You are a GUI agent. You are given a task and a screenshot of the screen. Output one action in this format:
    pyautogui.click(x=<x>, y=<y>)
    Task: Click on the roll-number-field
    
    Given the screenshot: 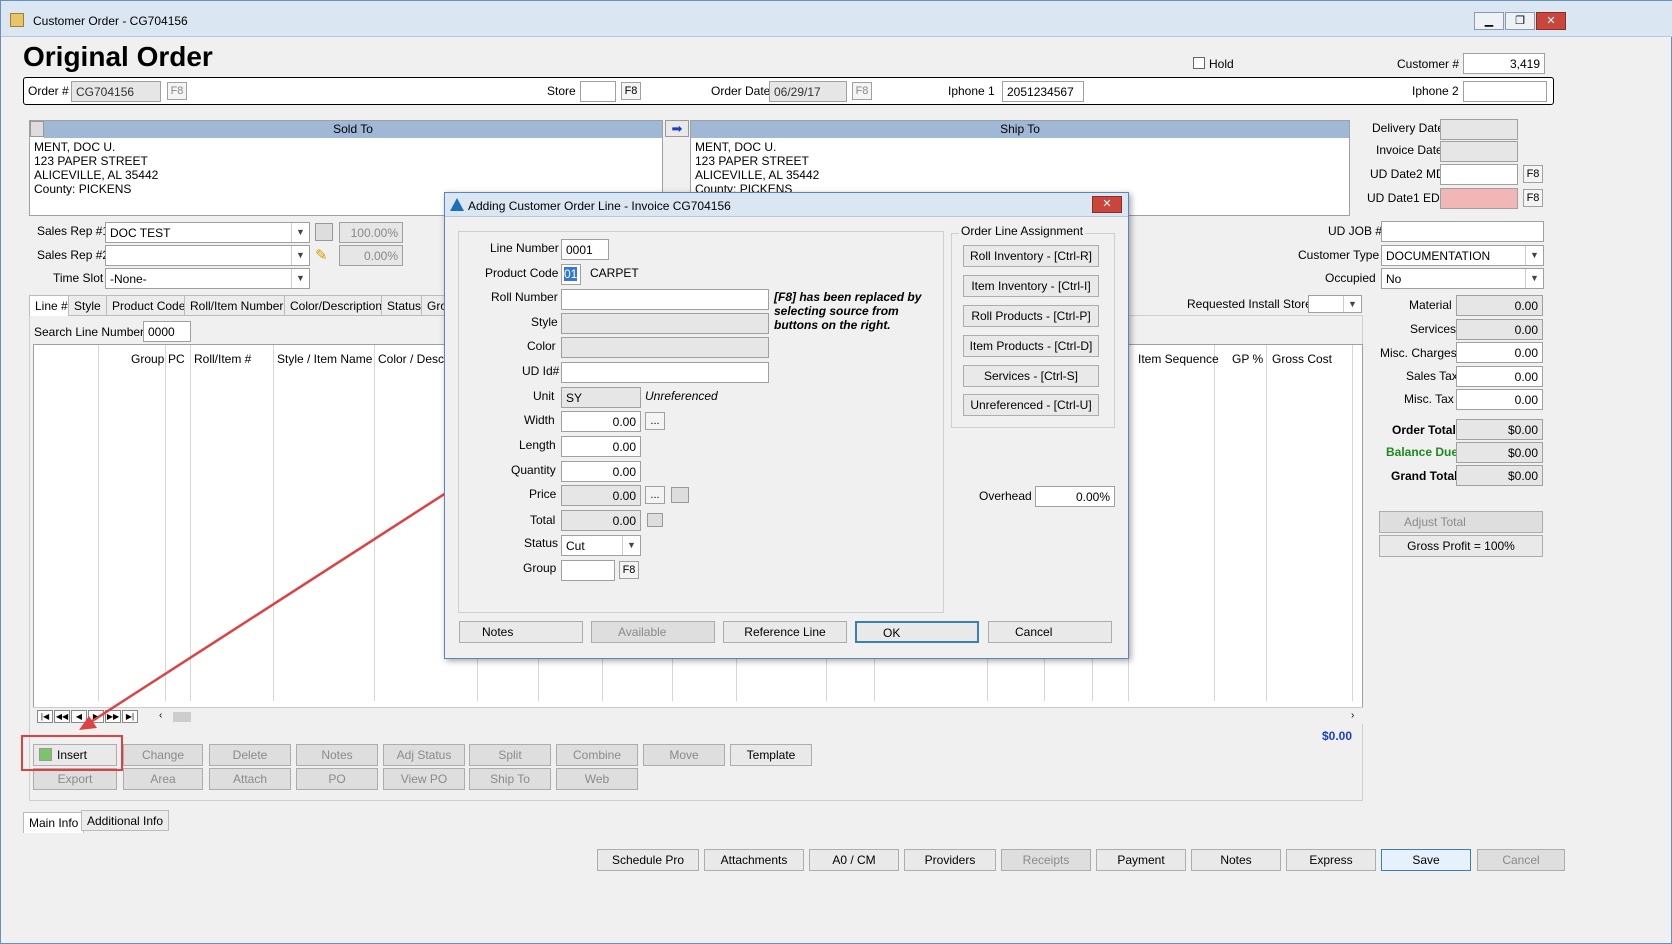 What is the action you would take?
    pyautogui.click(x=665, y=299)
    